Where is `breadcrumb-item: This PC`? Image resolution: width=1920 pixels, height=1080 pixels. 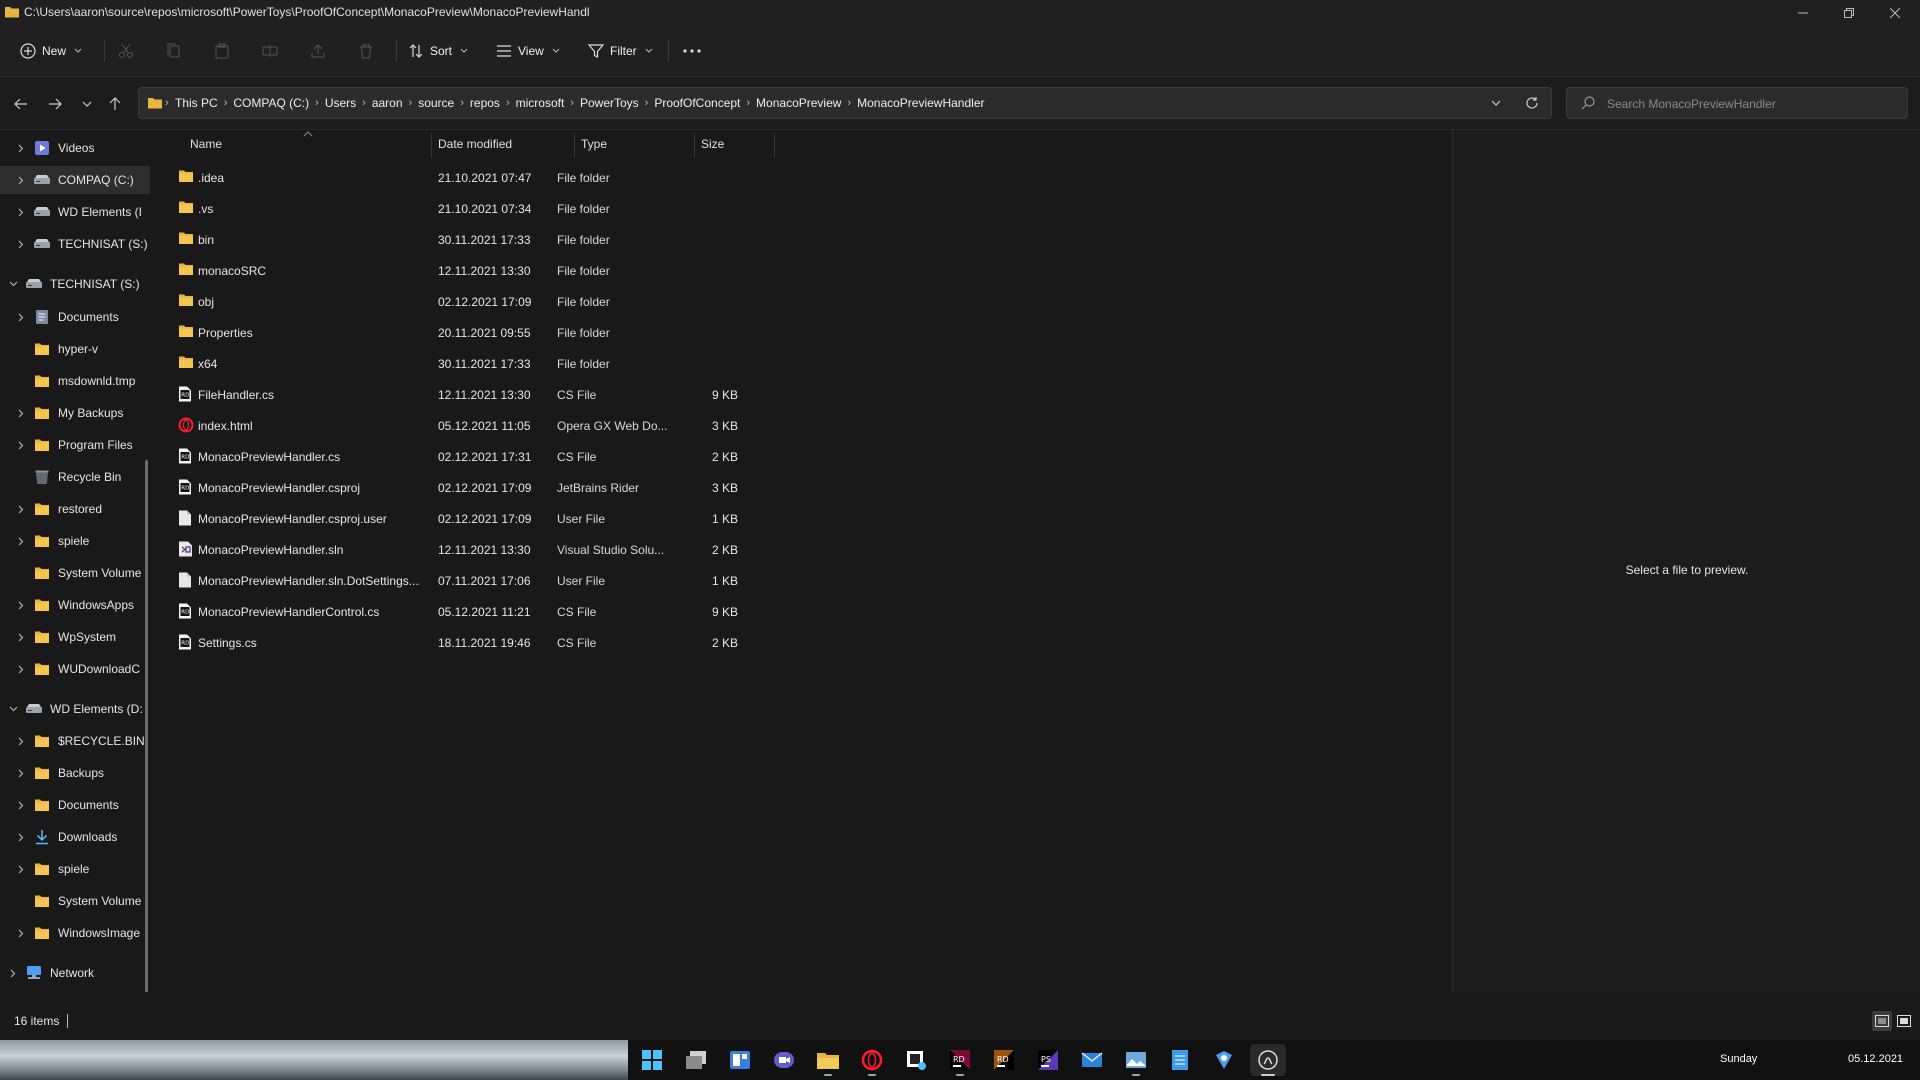 breadcrumb-item: This PC is located at coordinates (196, 103).